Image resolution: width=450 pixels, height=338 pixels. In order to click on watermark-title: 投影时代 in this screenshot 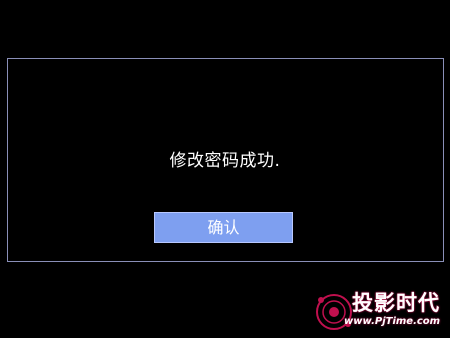, I will do `click(396, 303)`.